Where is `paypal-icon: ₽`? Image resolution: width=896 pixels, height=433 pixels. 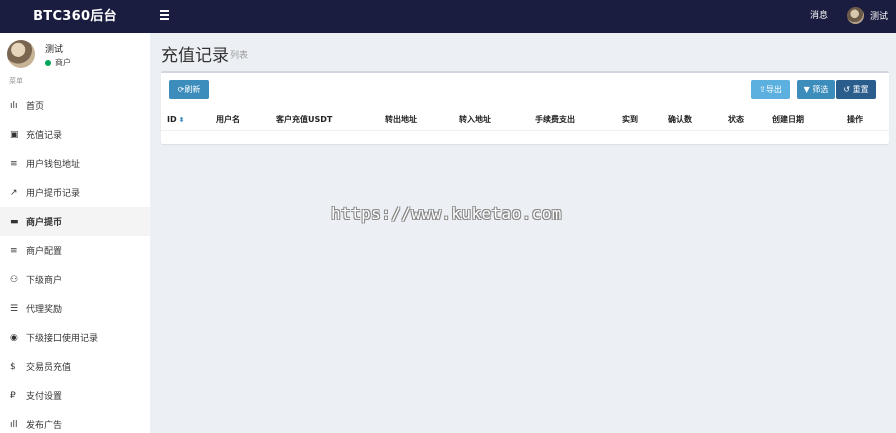 paypal-icon: ₽ is located at coordinates (13, 395).